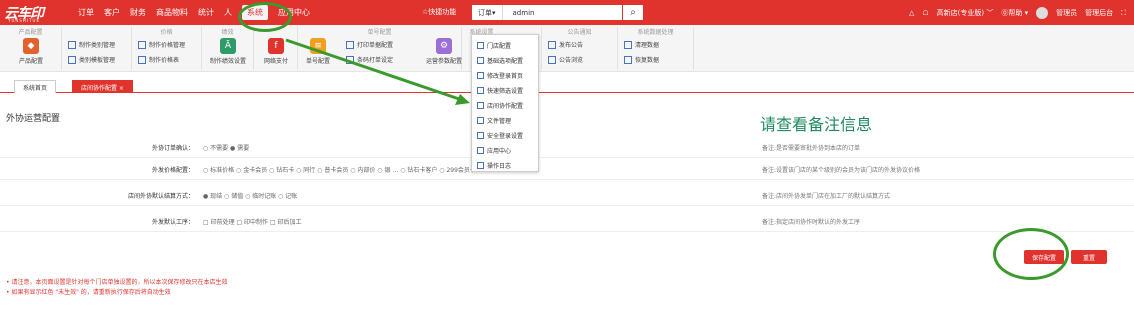 The image size is (1134, 310). I want to click on annotation-arrow, so click(377, 71).